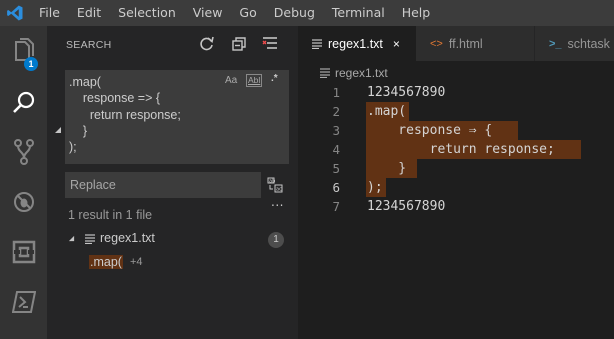 This screenshot has height=339, width=614. What do you see at coordinates (456, 92) in the screenshot?
I see `code-line: 1 1234567890` at bounding box center [456, 92].